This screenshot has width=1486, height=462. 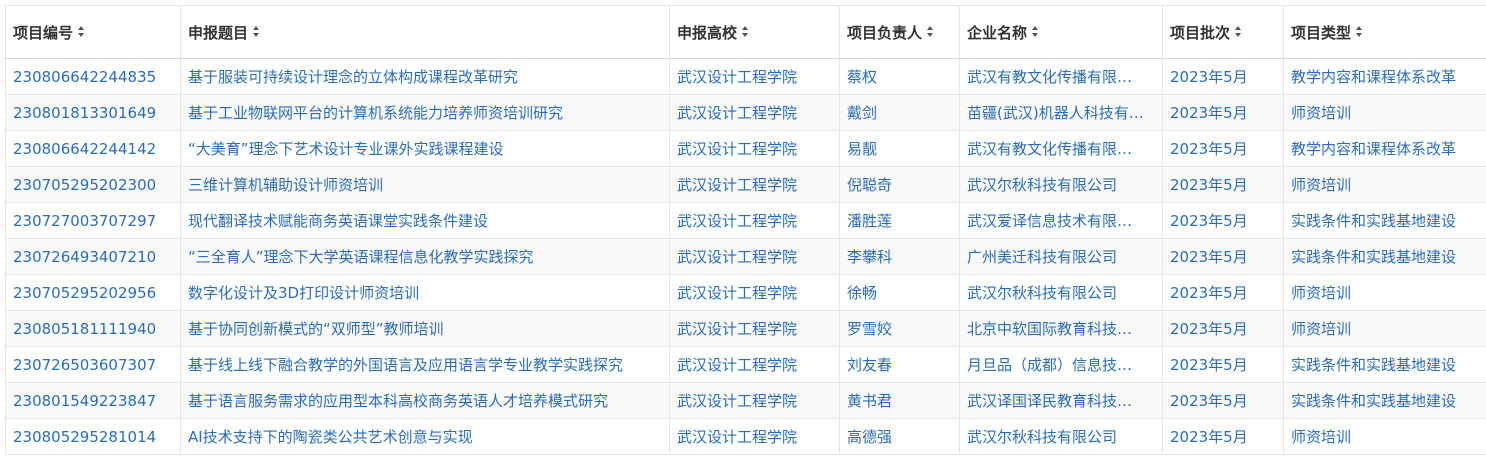 I want to click on cell-link-project-id: 230805181111940, so click(x=84, y=329).